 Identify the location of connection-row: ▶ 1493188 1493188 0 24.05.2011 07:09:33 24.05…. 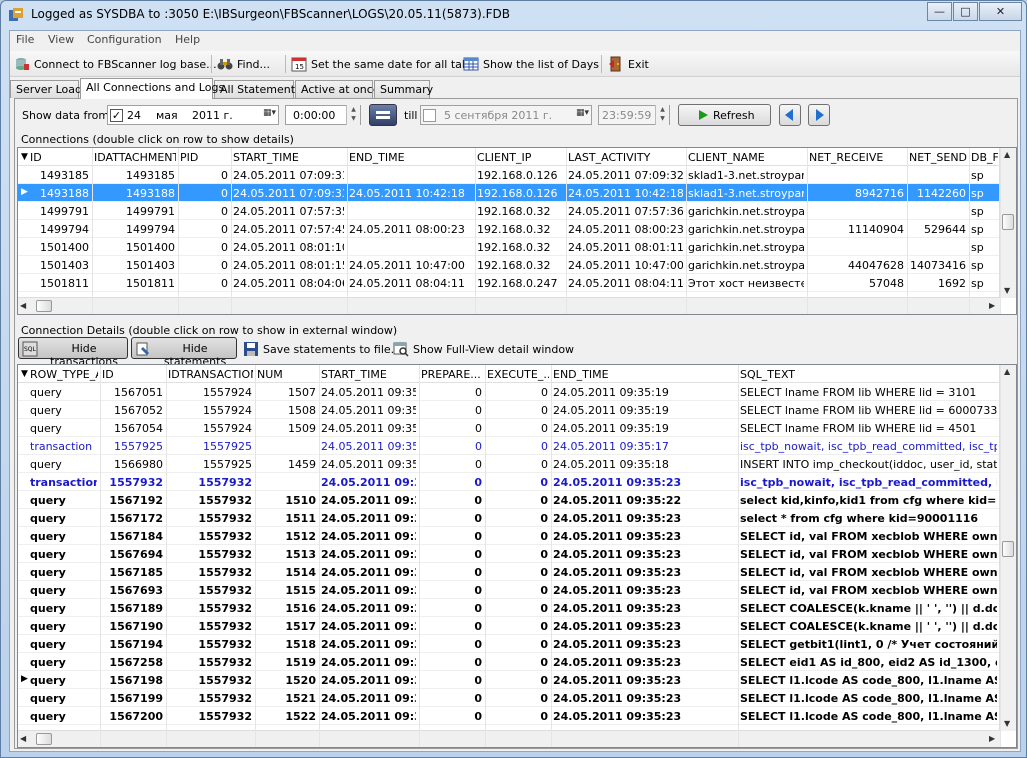
(509, 193).